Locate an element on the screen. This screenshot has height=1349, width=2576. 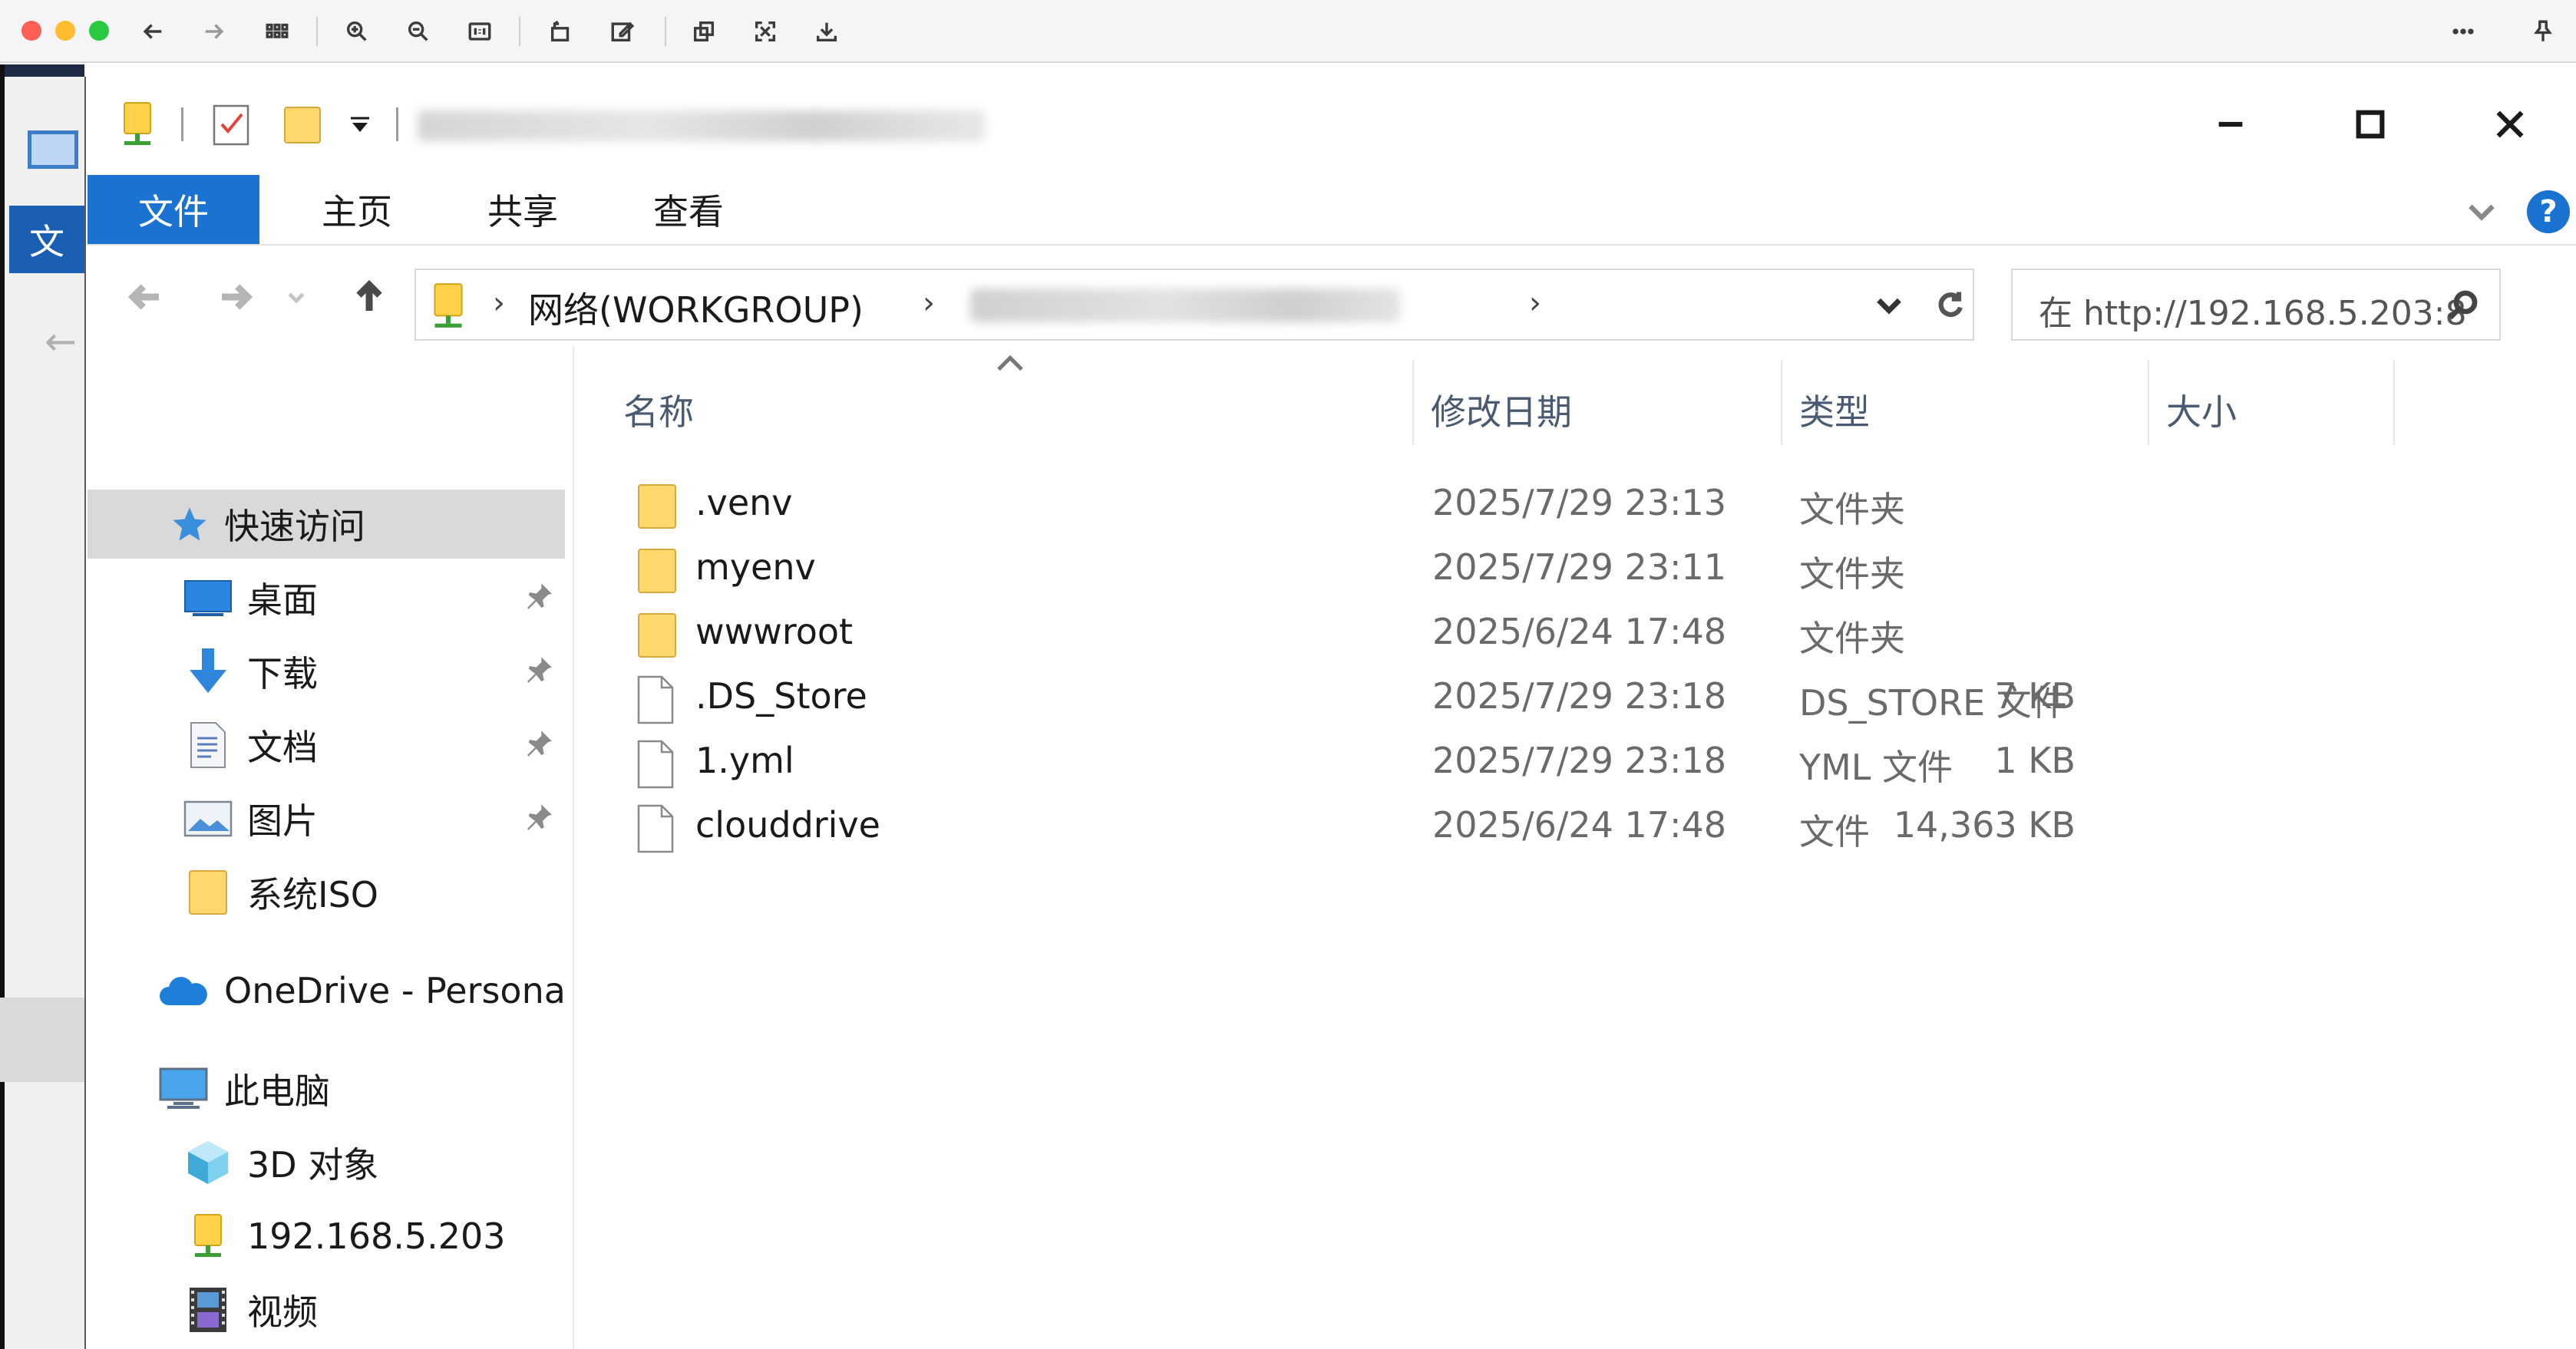
file-type: 文件夹 is located at coordinates (1852, 509).